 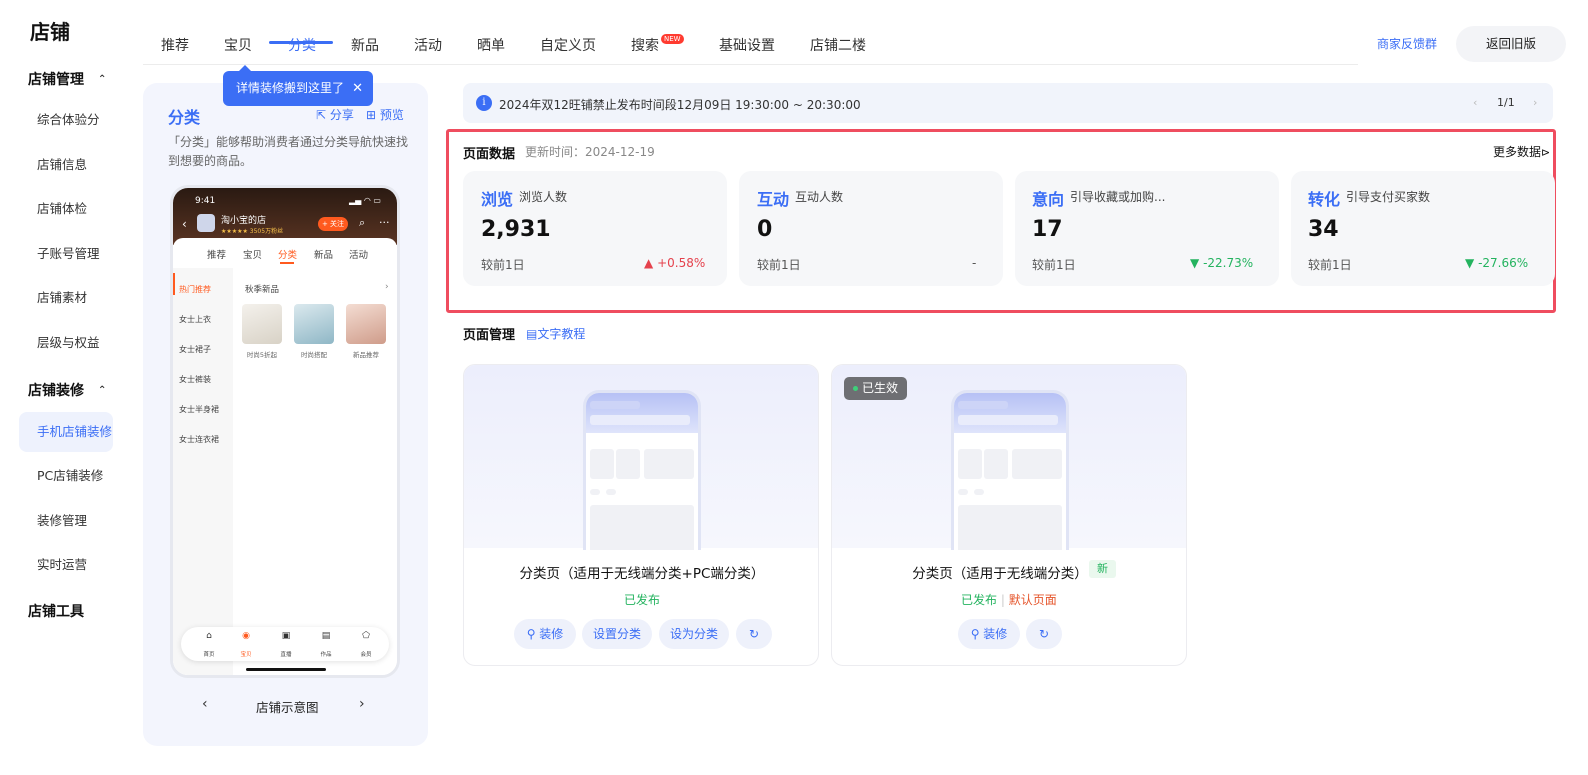 I want to click on tab-category: 分类, so click(x=302, y=45).